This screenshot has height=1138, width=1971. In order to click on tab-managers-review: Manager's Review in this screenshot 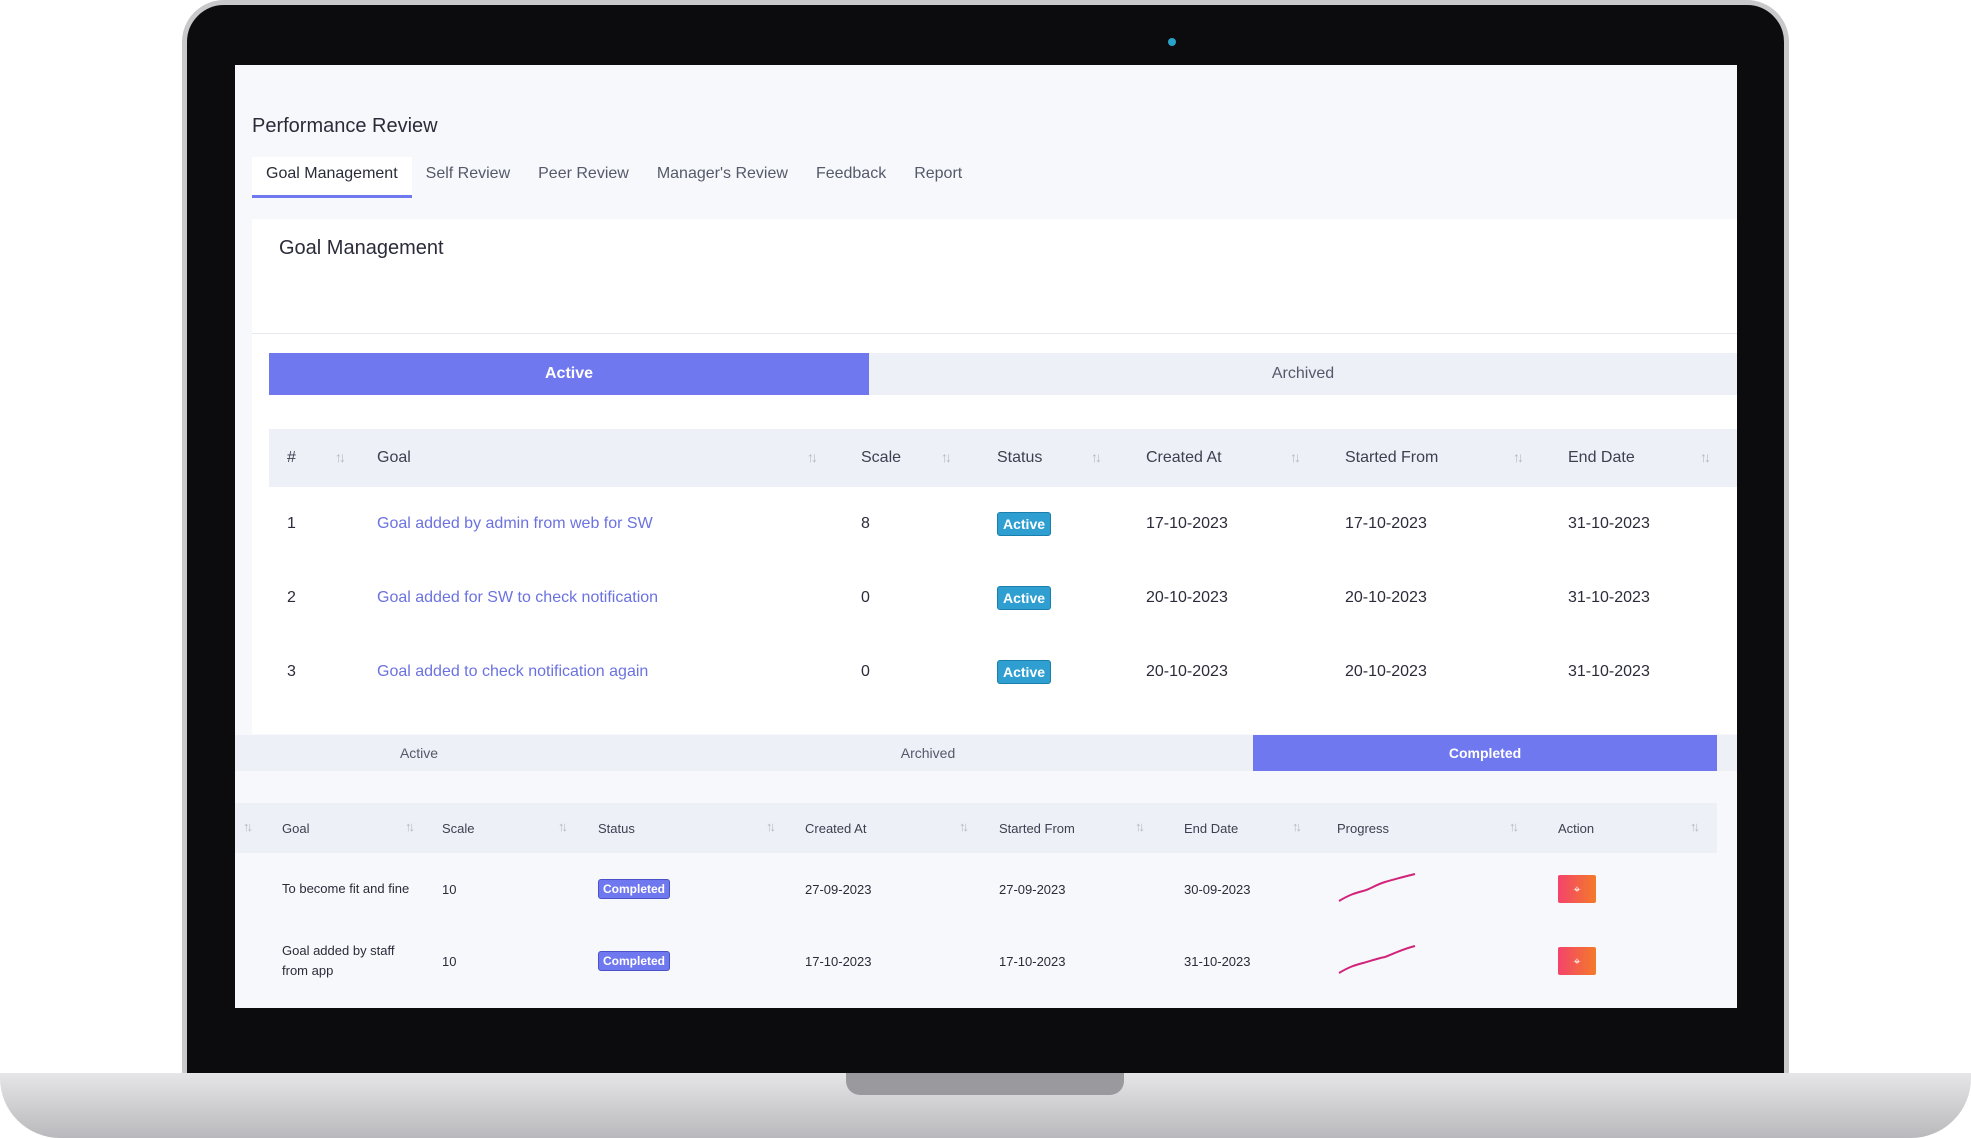, I will do `click(722, 177)`.